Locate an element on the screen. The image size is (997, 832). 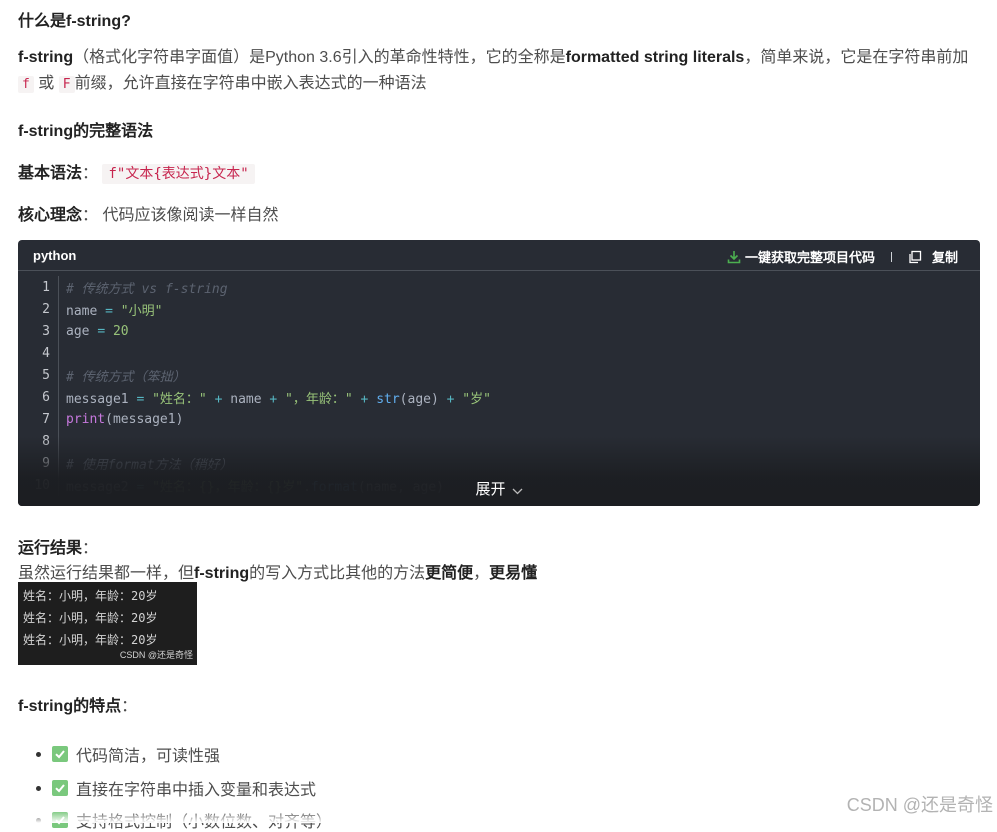
result-colon: ： is located at coordinates (90, 548).